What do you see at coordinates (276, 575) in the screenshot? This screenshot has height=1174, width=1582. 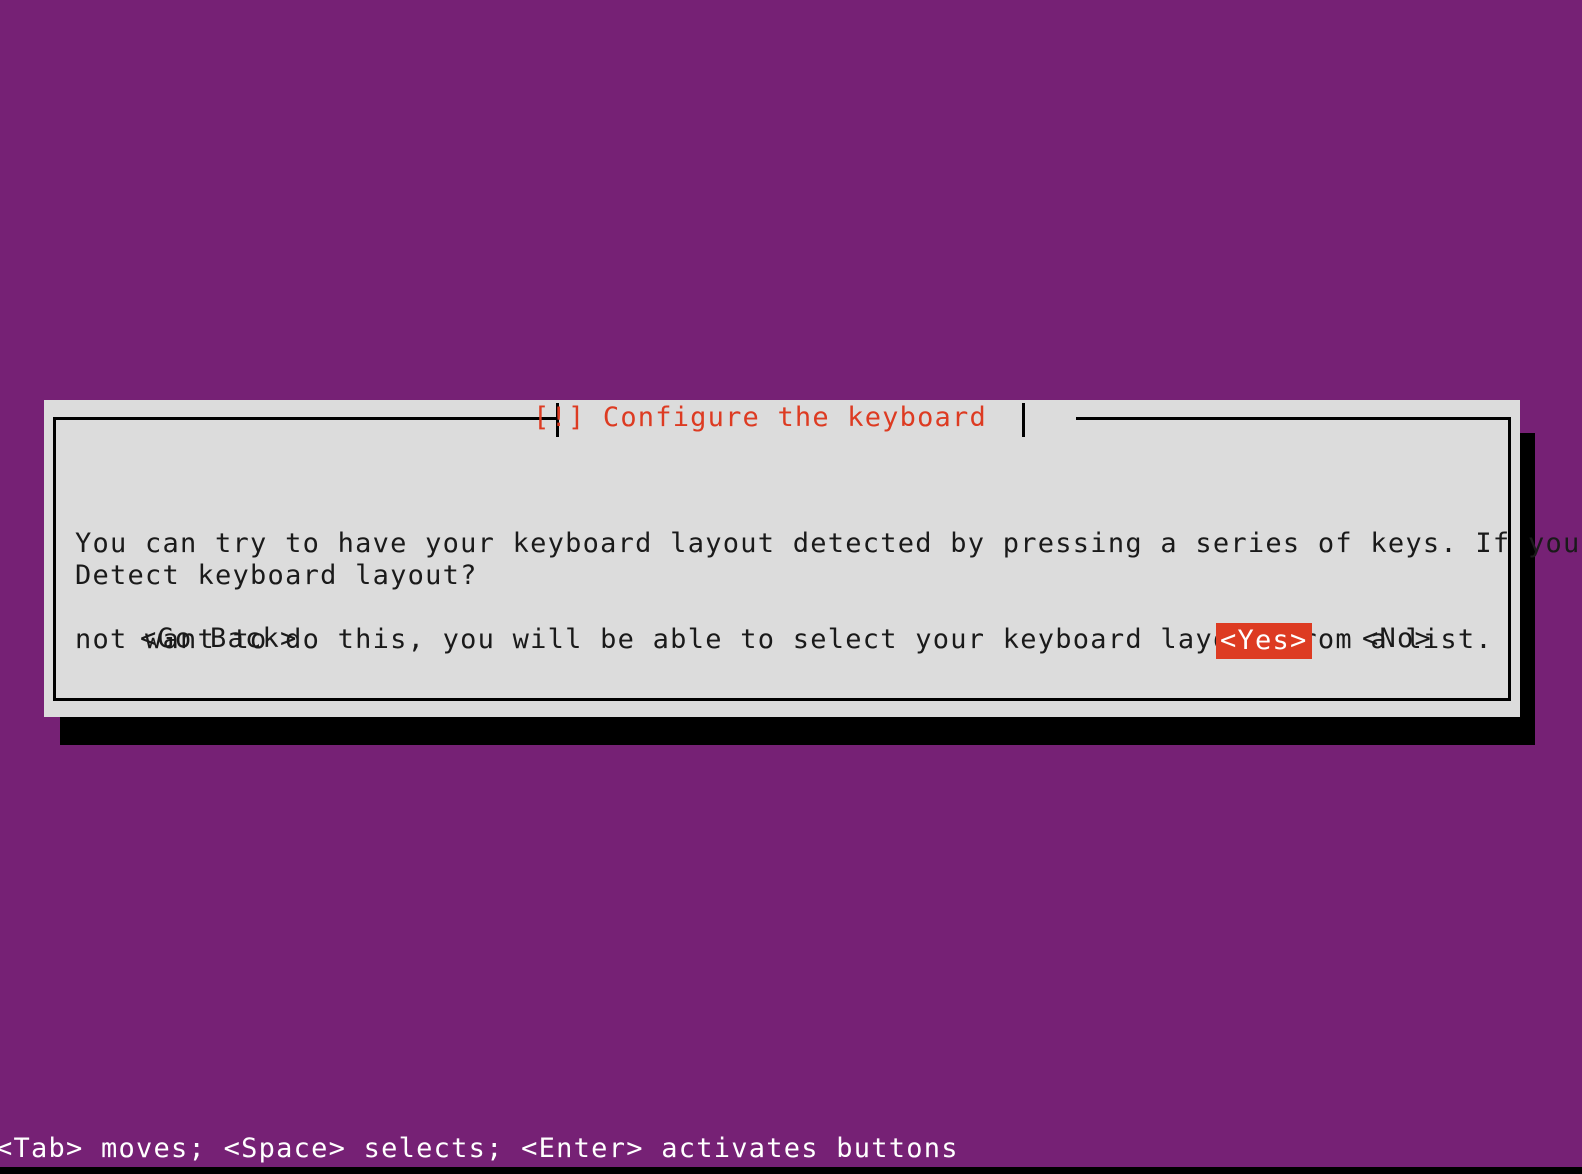 I see `dialog-question: Detect keyboard layout?` at bounding box center [276, 575].